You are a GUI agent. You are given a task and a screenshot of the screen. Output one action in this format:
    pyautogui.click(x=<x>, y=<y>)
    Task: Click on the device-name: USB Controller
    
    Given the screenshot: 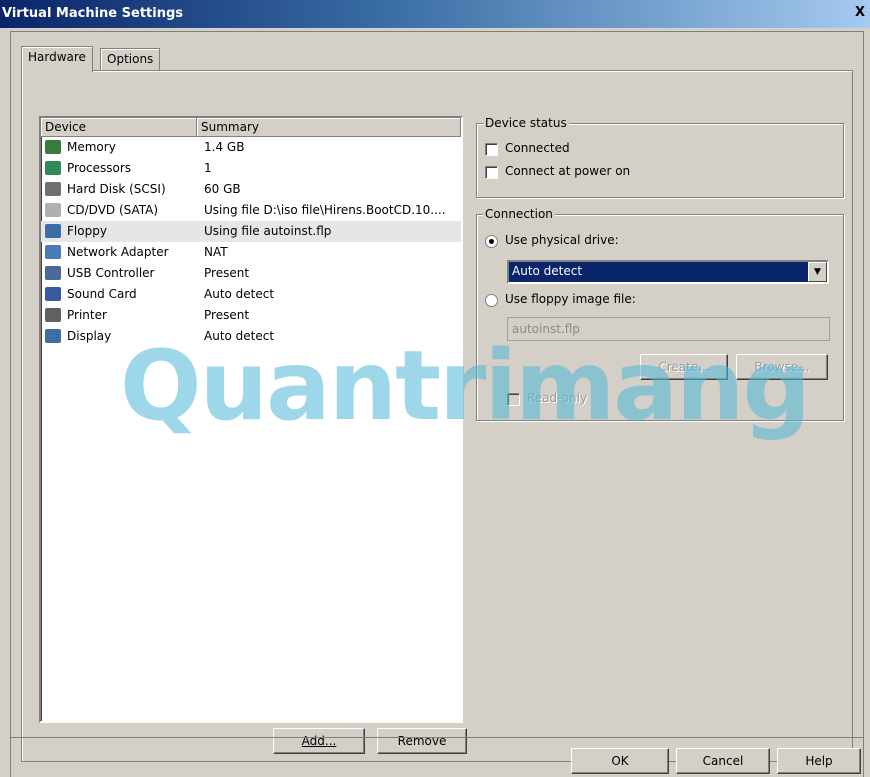 What is the action you would take?
    pyautogui.click(x=111, y=273)
    